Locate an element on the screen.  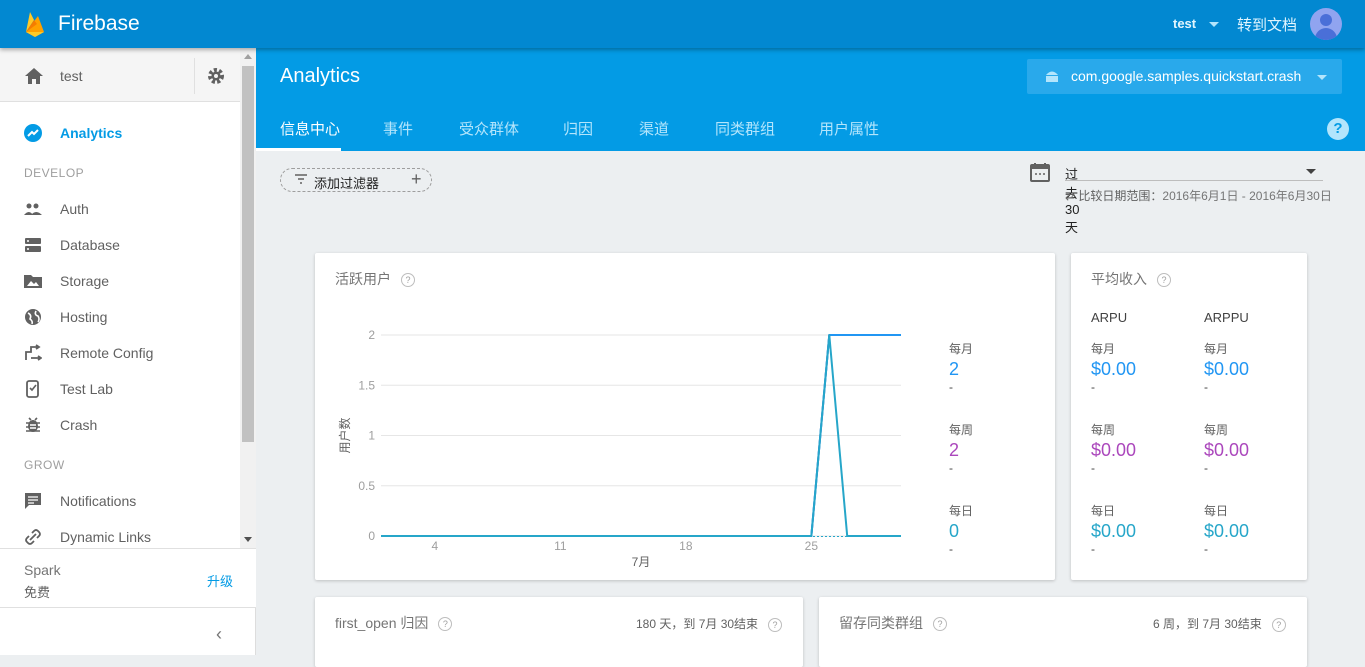
database-icon is located at coordinates (33, 245).